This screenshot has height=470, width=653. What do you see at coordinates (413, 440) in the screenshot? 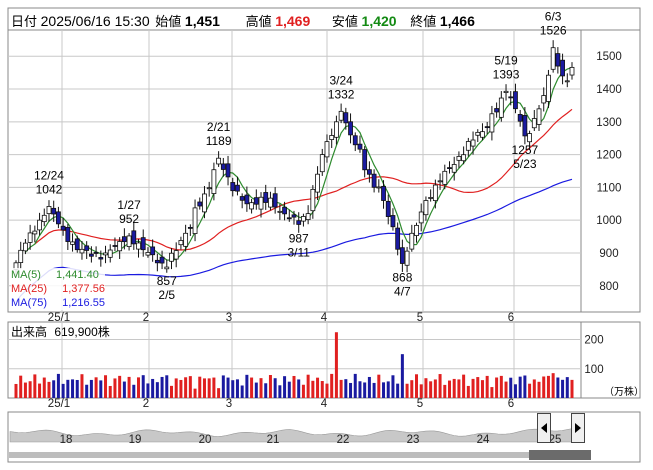
I see `minimap-year-label: 23` at bounding box center [413, 440].